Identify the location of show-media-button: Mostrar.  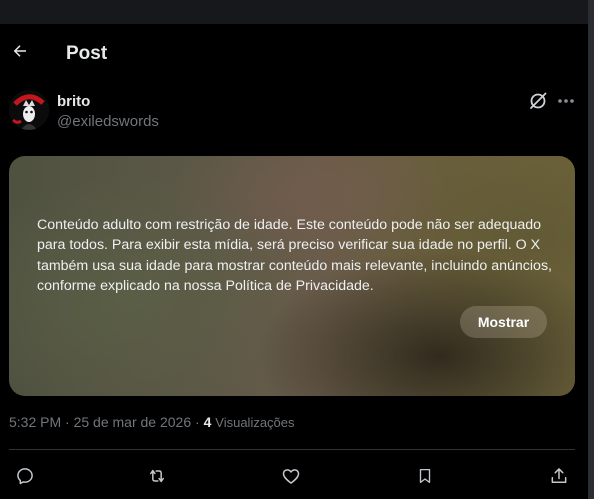
(503, 322).